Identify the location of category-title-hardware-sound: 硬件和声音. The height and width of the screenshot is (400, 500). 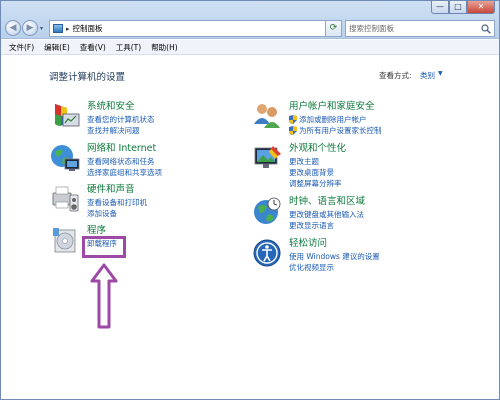
(117, 189).